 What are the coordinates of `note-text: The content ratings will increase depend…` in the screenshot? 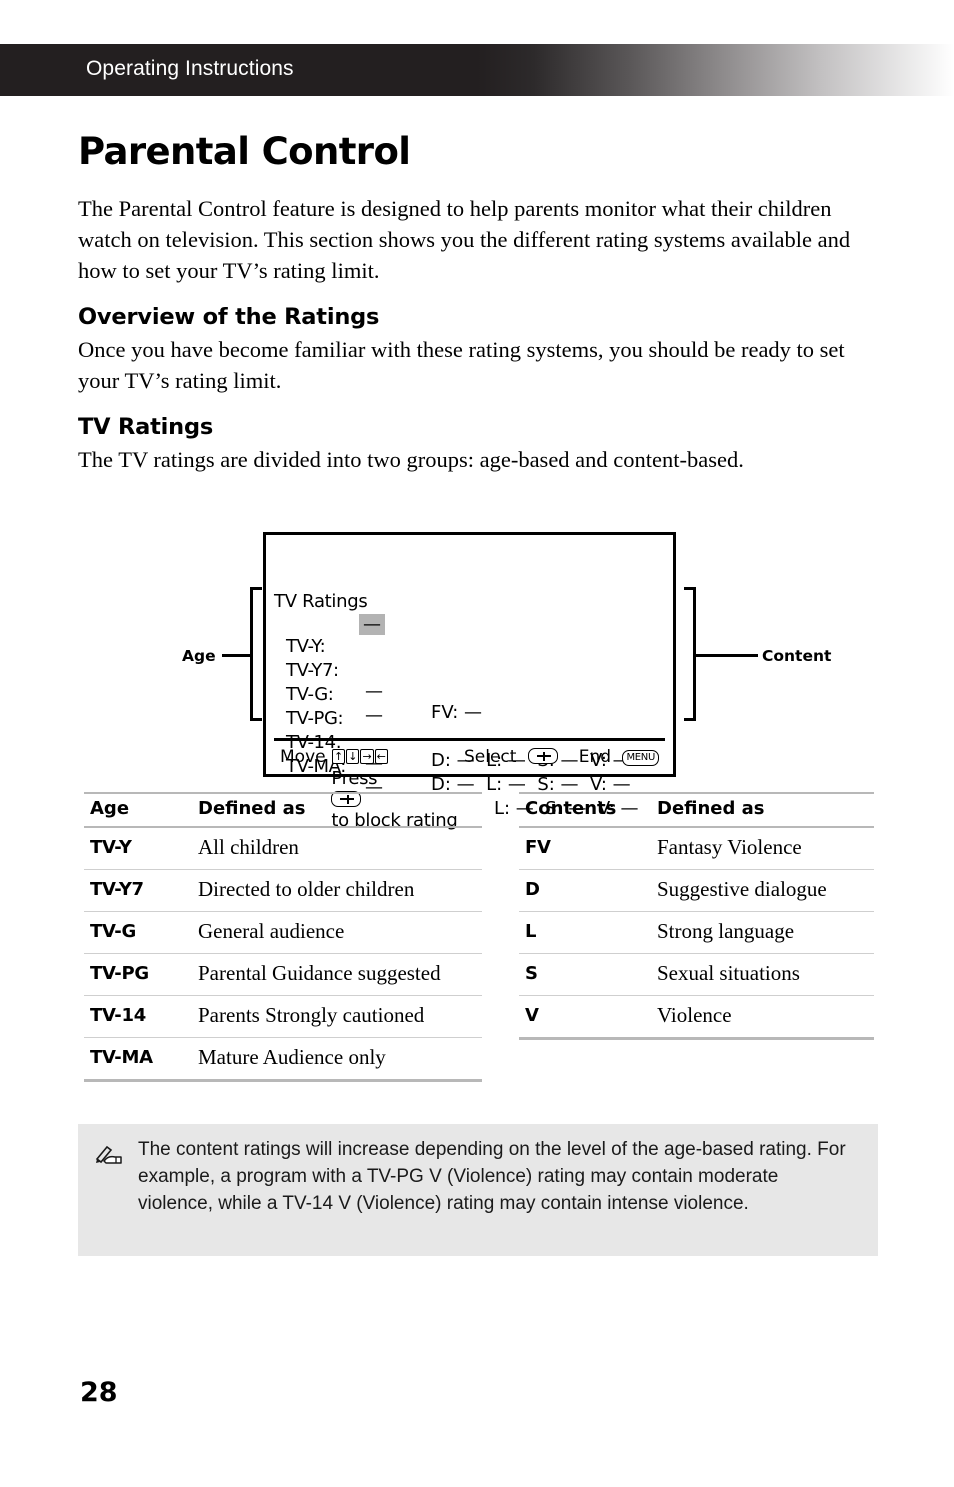 It's located at (492, 1176).